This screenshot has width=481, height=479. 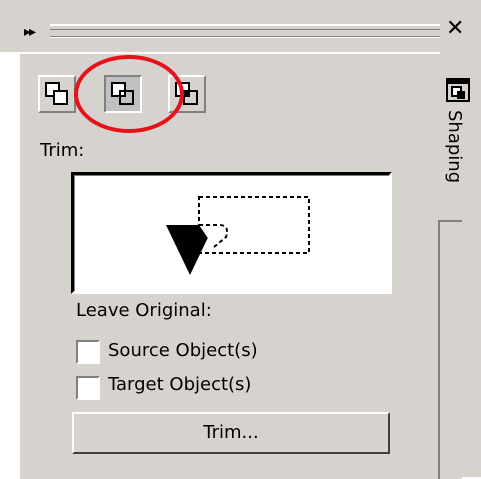 I want to click on source-objects-label: Source Object(s), so click(x=183, y=350).